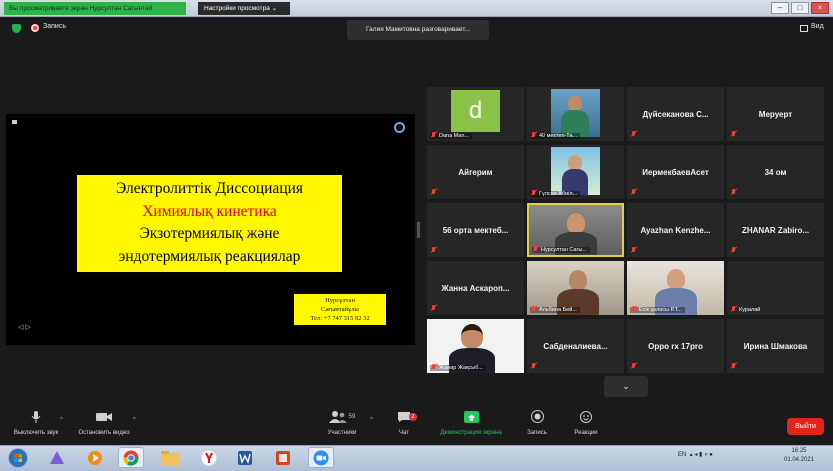 The height and width of the screenshot is (471, 833). What do you see at coordinates (36, 422) in the screenshot?
I see `mute-button: Выключить звук` at bounding box center [36, 422].